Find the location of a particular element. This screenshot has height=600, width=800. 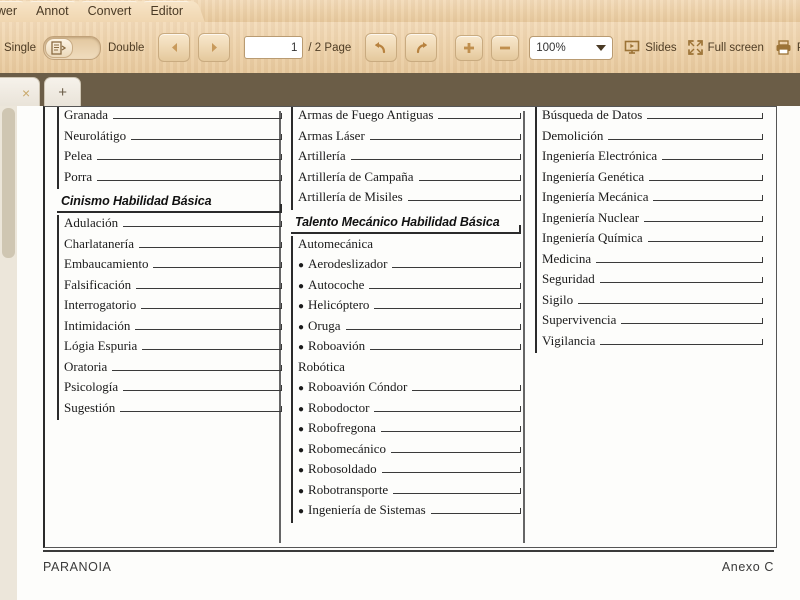

skill-row: ● Robotransporte is located at coordinates (409, 492).